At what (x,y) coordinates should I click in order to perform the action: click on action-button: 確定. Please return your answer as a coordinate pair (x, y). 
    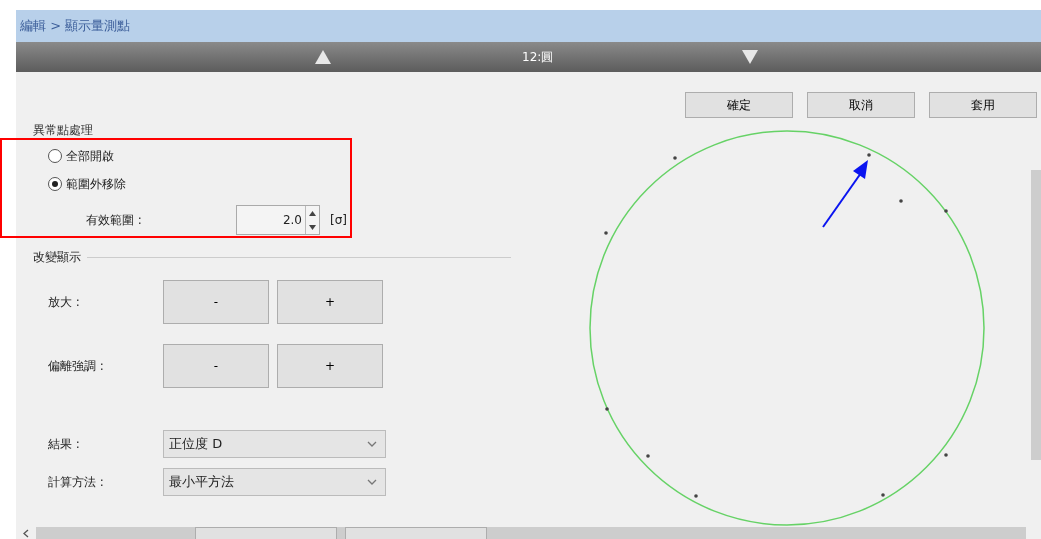
    Looking at the image, I should click on (739, 105).